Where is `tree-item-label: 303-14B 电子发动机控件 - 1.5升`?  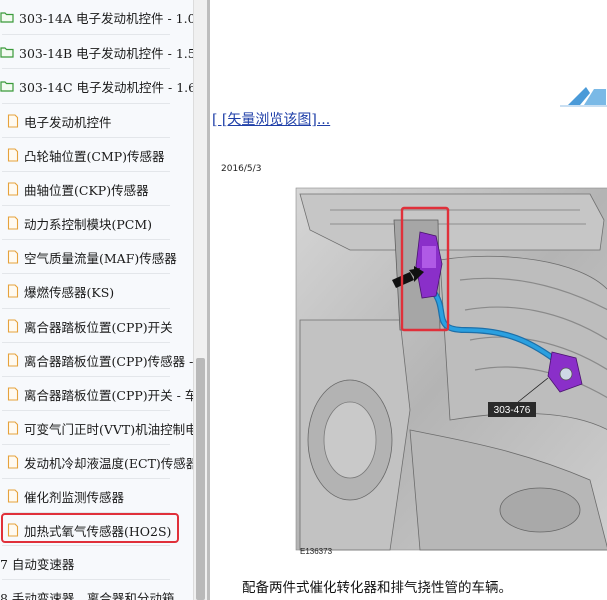 tree-item-label: 303-14B 电子发动机控件 - 1.5升 is located at coordinates (106, 53).